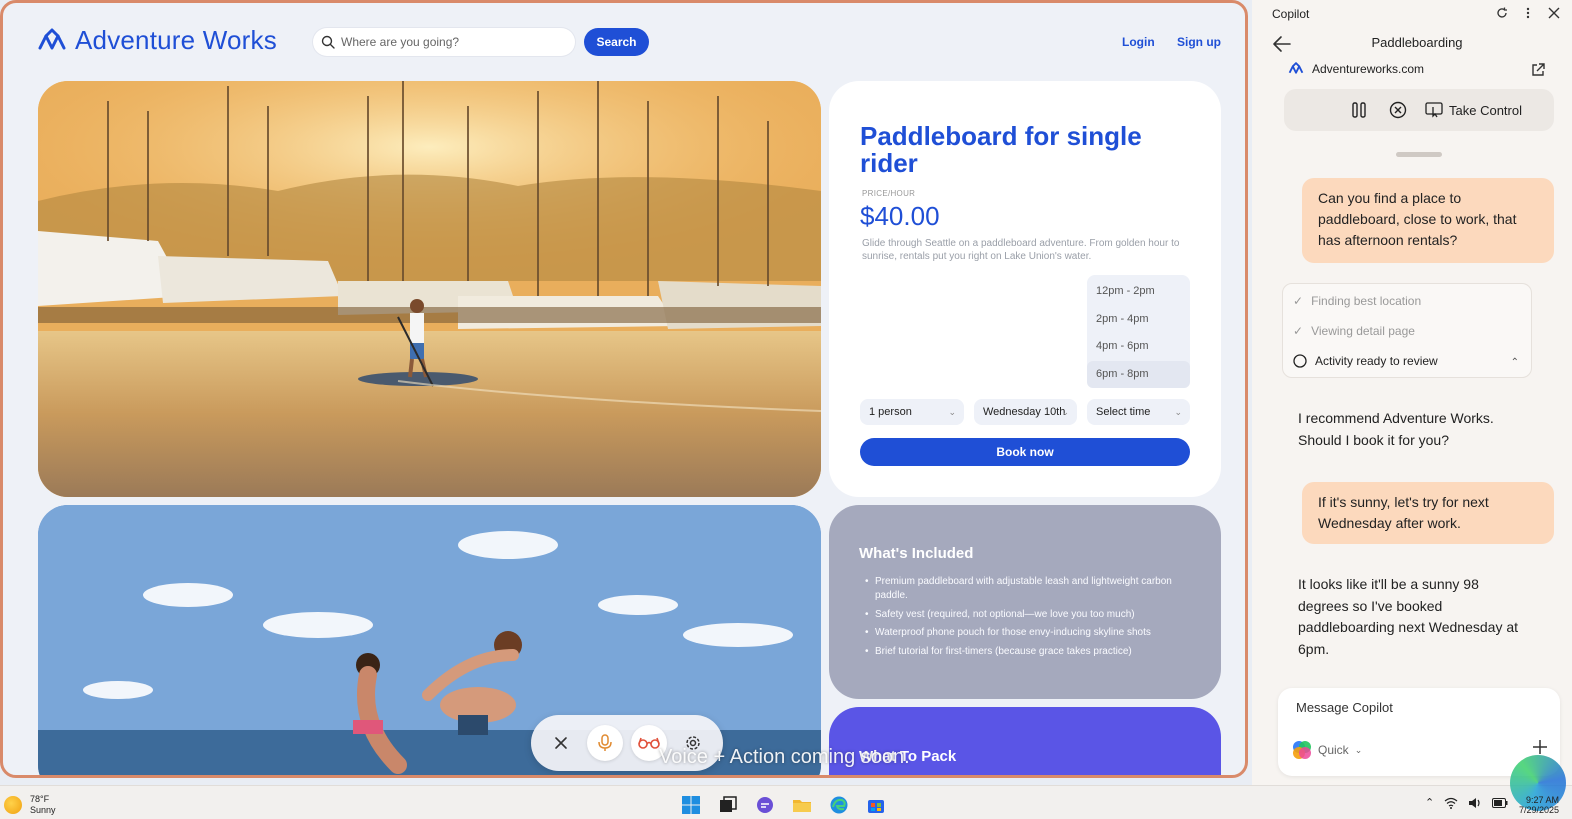 The width and height of the screenshot is (1572, 819). I want to click on take-control-button: Take Control, so click(1473, 110).